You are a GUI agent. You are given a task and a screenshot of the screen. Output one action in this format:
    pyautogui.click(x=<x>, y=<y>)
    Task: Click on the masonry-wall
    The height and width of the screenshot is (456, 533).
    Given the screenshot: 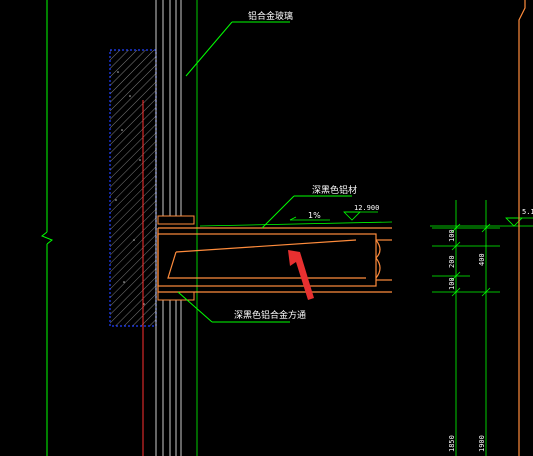 What is the action you would take?
    pyautogui.click(x=133, y=188)
    